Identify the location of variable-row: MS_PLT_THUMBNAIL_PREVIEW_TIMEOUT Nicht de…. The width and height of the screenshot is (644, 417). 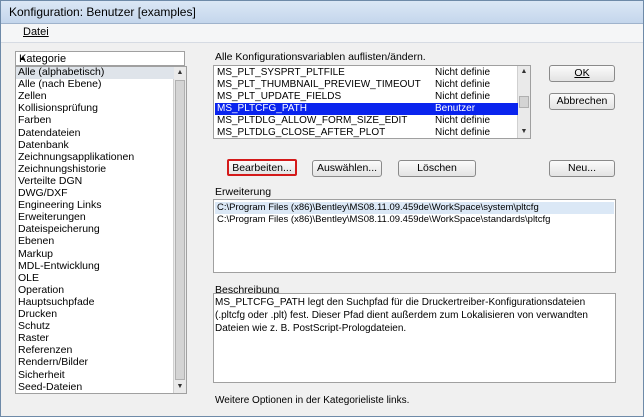
(366, 85).